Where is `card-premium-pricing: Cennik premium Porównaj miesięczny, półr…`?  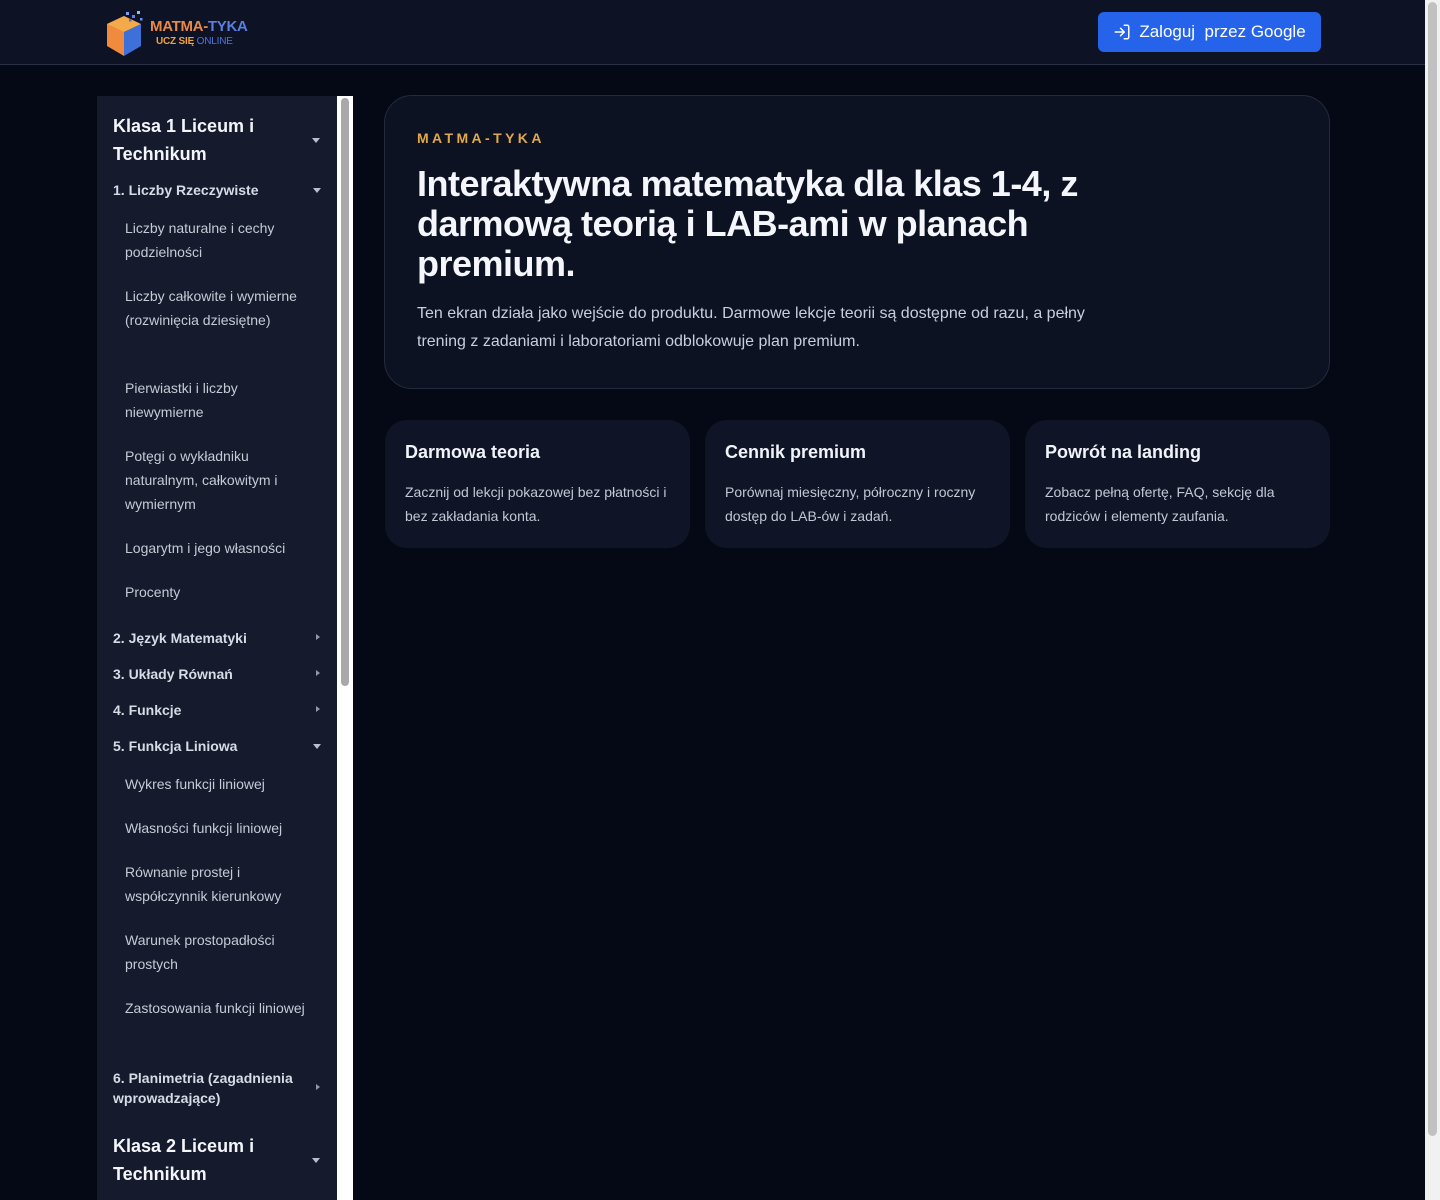
card-premium-pricing: Cennik premium Porównaj miesięczny, półr… is located at coordinates (857, 484).